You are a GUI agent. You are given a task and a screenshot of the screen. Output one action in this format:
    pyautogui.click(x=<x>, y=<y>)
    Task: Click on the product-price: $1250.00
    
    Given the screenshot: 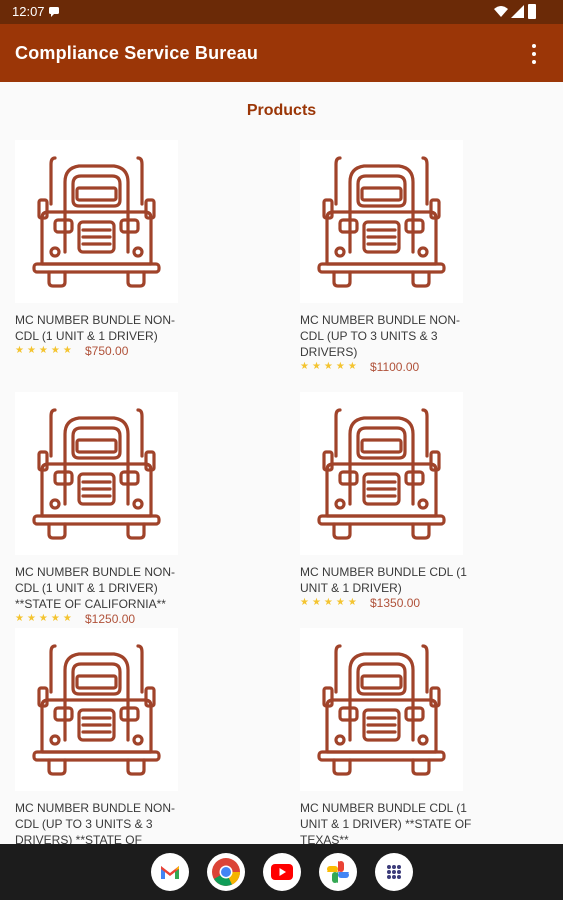 What is the action you would take?
    pyautogui.click(x=110, y=619)
    